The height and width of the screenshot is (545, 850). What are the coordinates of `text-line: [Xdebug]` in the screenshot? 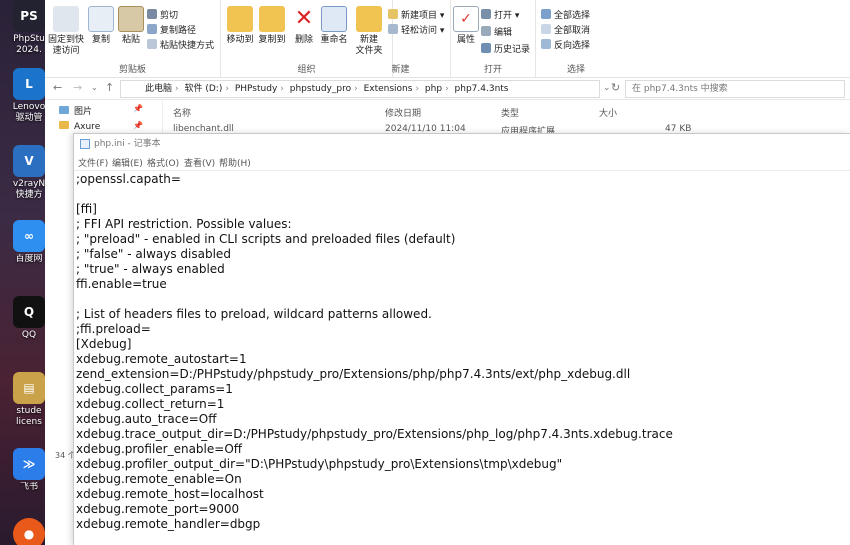 It's located at (104, 344).